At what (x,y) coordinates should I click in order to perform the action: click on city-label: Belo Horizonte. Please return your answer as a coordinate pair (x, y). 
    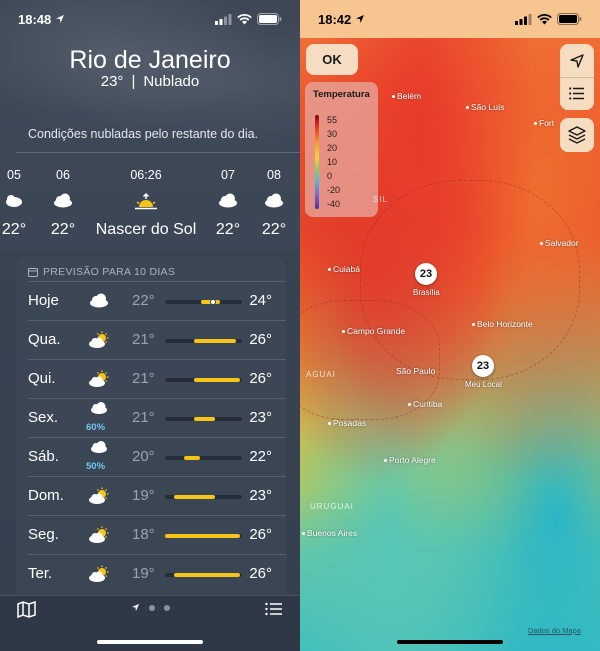
    Looking at the image, I should click on (502, 324).